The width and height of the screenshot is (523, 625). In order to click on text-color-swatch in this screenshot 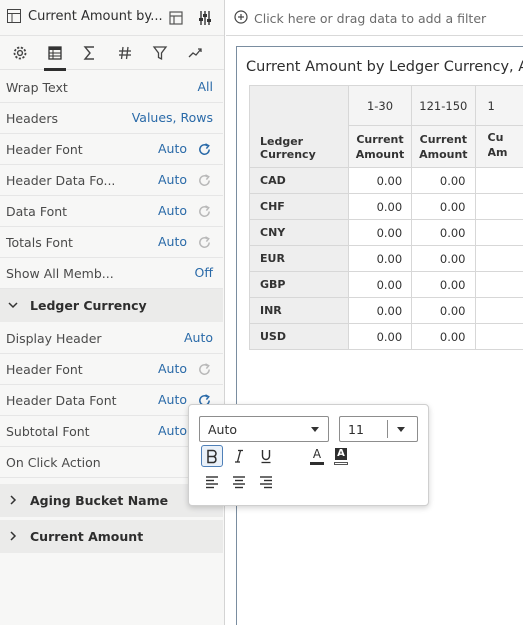, I will do `click(317, 463)`.